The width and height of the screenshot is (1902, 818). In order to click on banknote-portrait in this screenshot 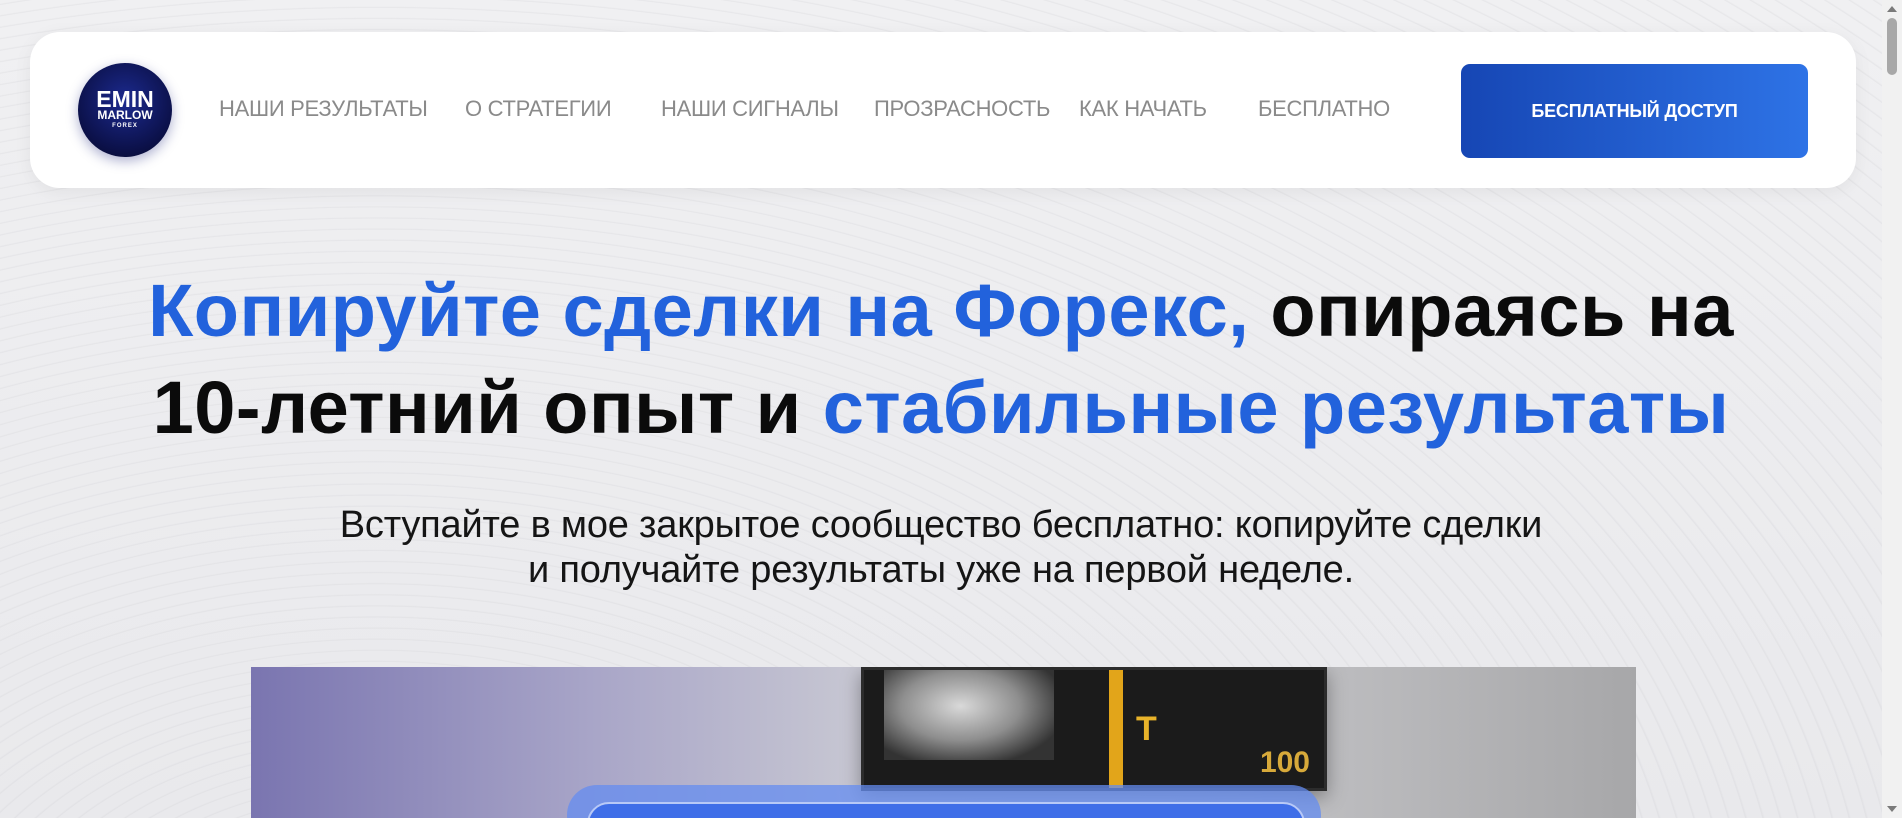, I will do `click(969, 715)`.